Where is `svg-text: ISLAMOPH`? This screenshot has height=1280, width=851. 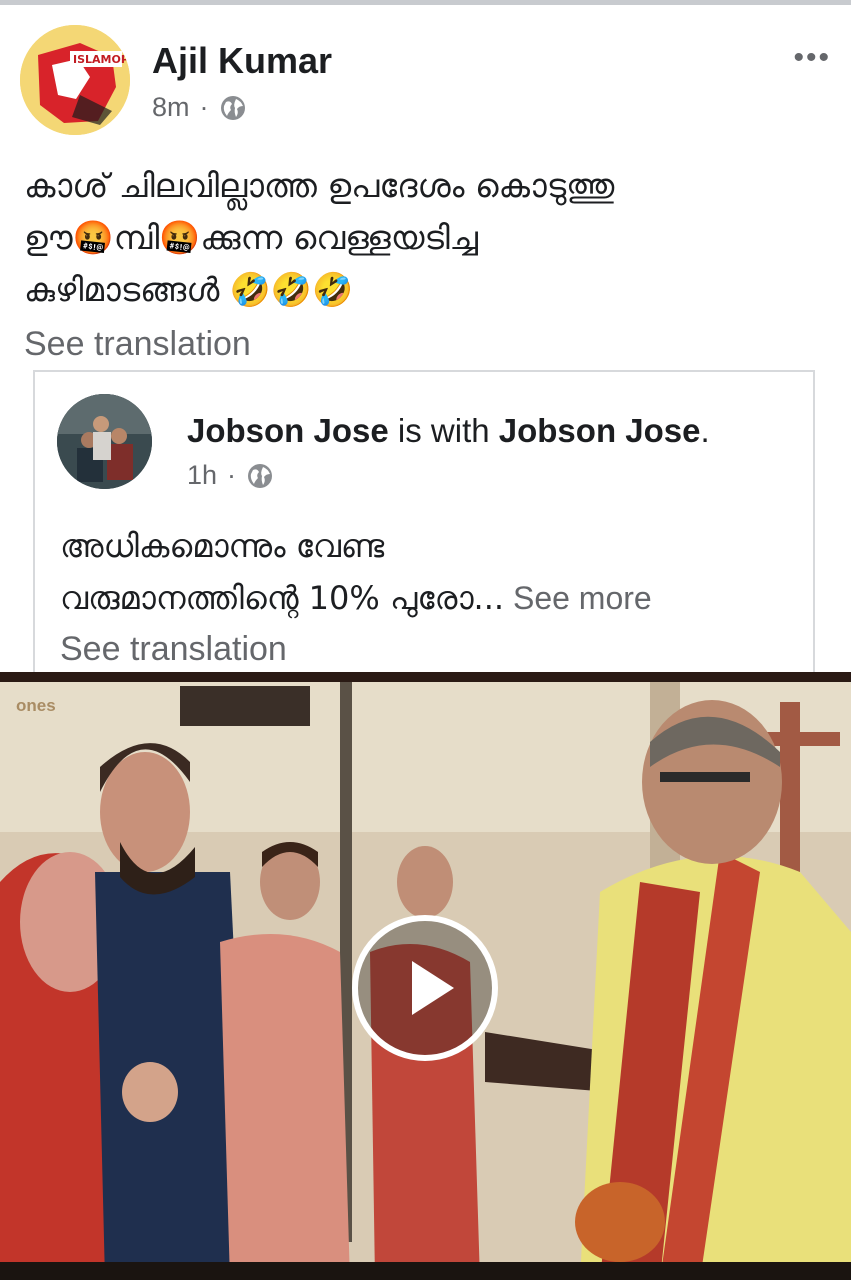
svg-text: ISLAMOPH is located at coordinates (101, 59).